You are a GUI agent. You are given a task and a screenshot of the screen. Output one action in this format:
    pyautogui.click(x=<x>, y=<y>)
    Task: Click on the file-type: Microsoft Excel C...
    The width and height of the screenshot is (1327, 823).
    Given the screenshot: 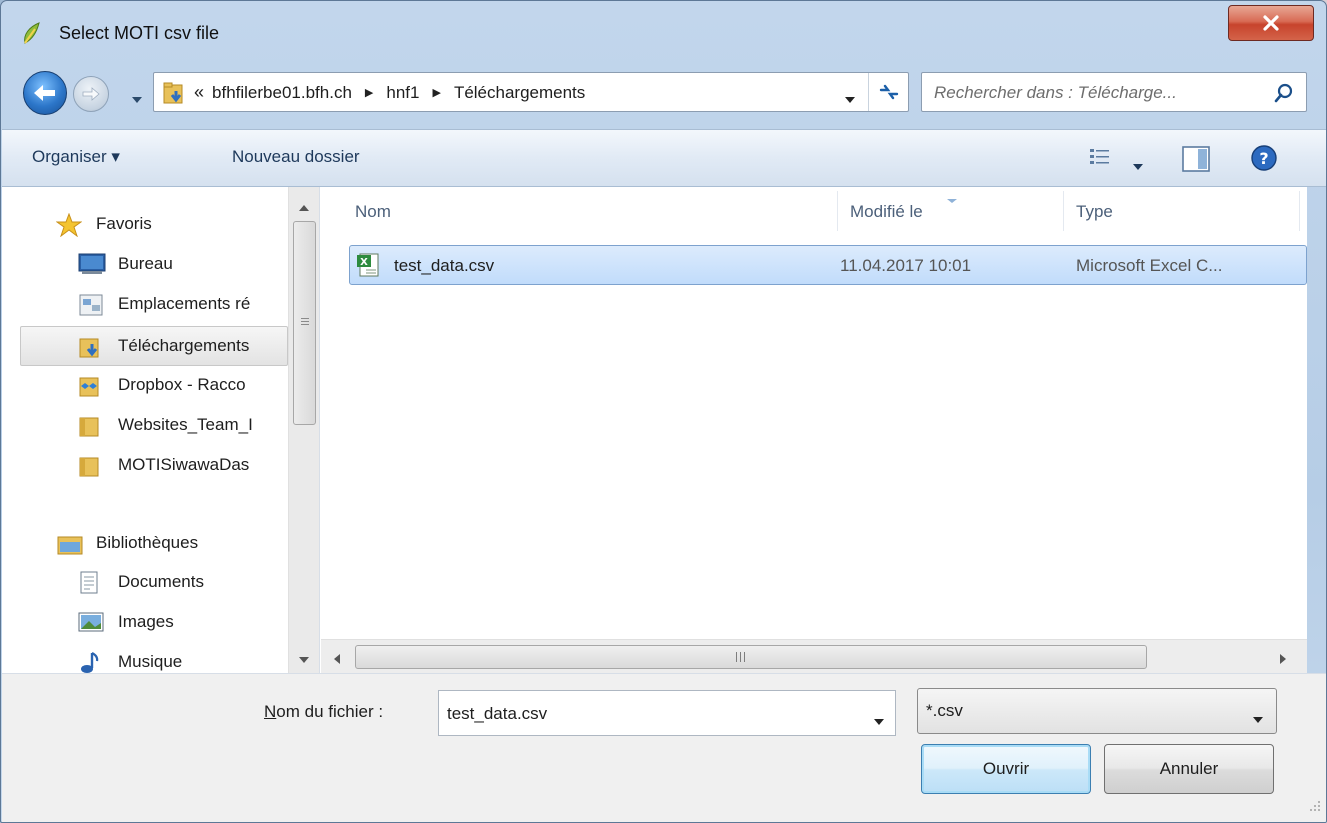 What is the action you would take?
    pyautogui.click(x=1149, y=265)
    